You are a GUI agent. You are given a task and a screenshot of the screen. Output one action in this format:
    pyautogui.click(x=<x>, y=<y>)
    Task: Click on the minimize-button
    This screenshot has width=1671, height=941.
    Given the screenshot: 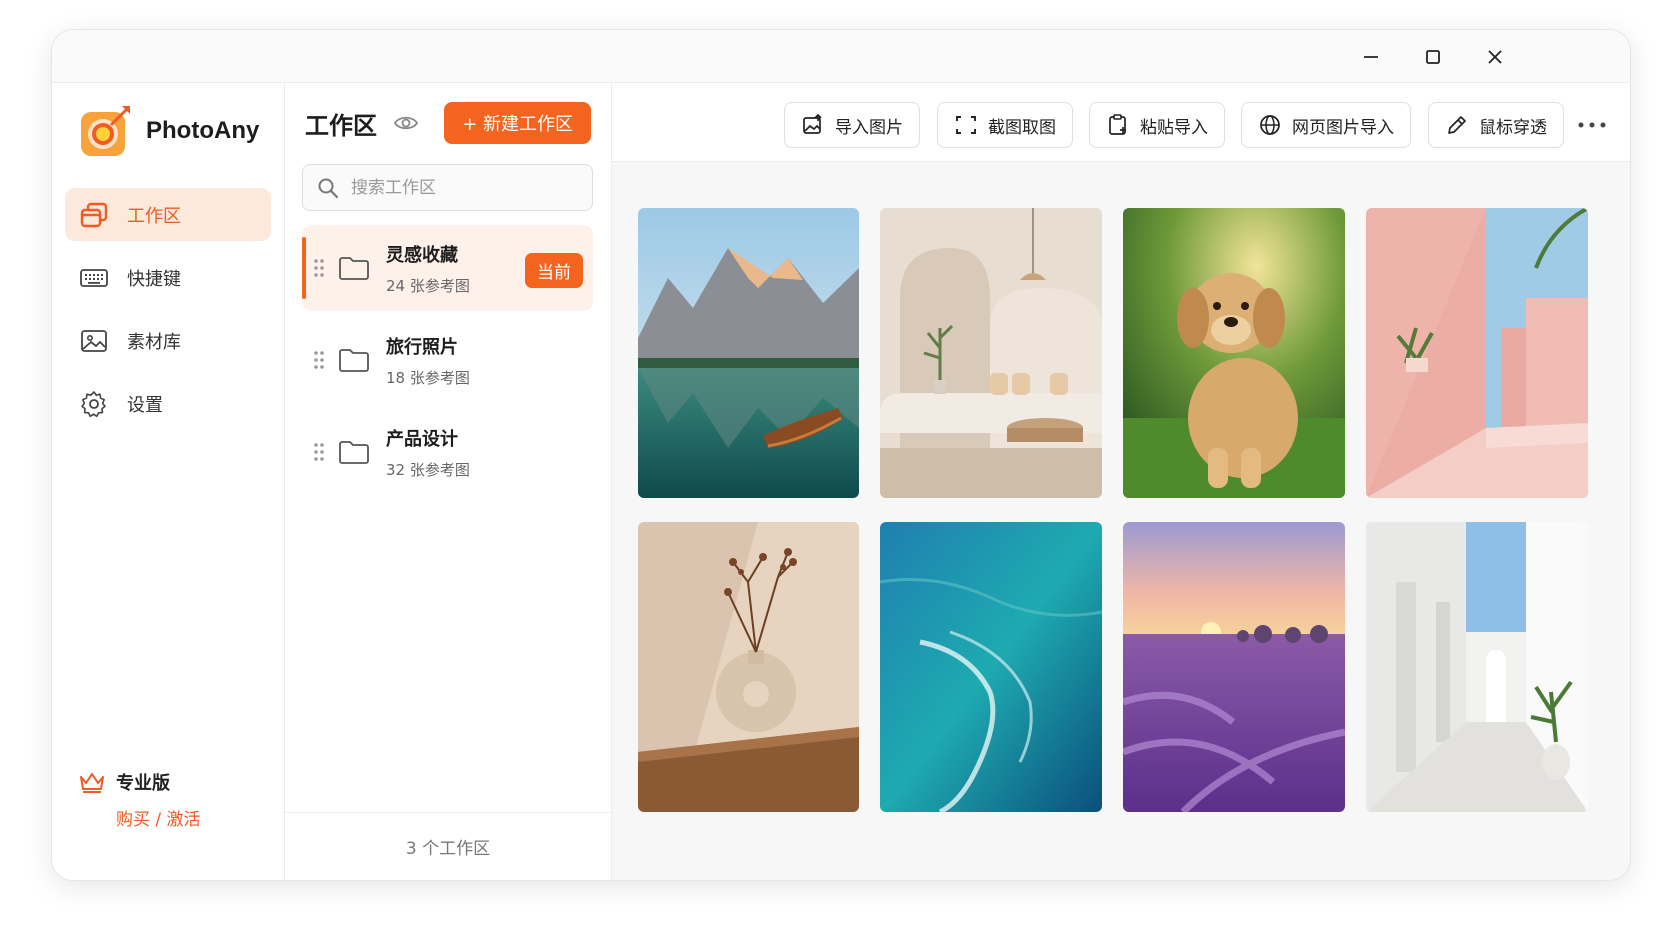 What is the action you would take?
    pyautogui.click(x=1371, y=57)
    